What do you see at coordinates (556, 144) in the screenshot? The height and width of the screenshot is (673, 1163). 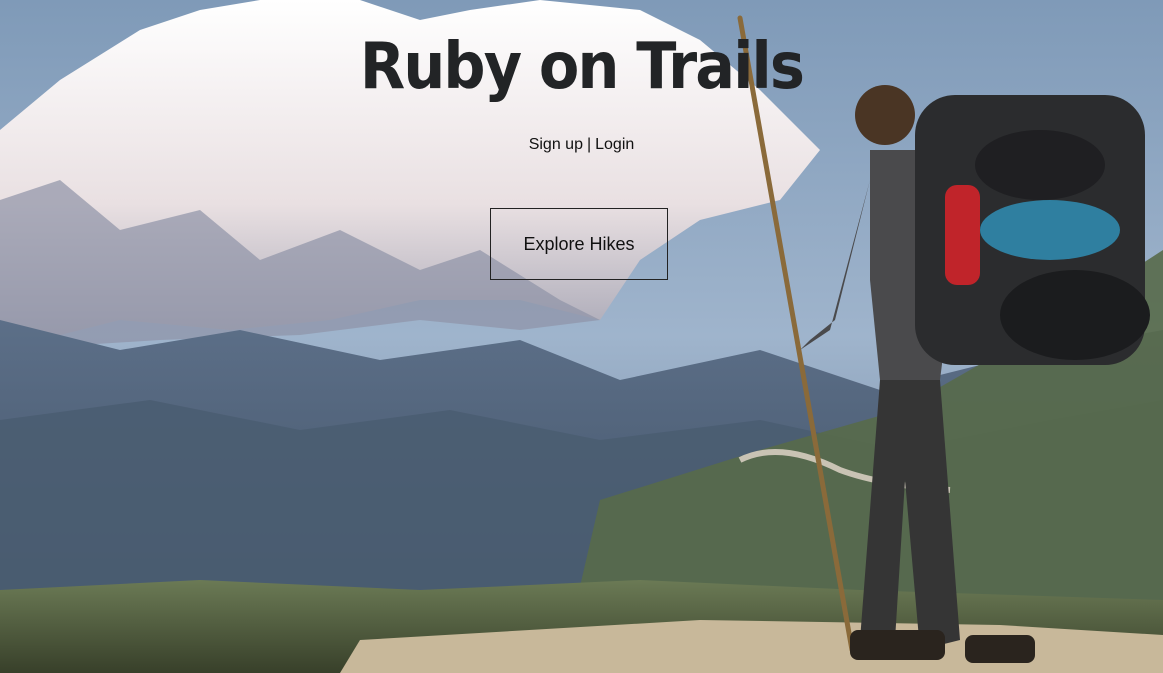 I see `signup-link: Sign up` at bounding box center [556, 144].